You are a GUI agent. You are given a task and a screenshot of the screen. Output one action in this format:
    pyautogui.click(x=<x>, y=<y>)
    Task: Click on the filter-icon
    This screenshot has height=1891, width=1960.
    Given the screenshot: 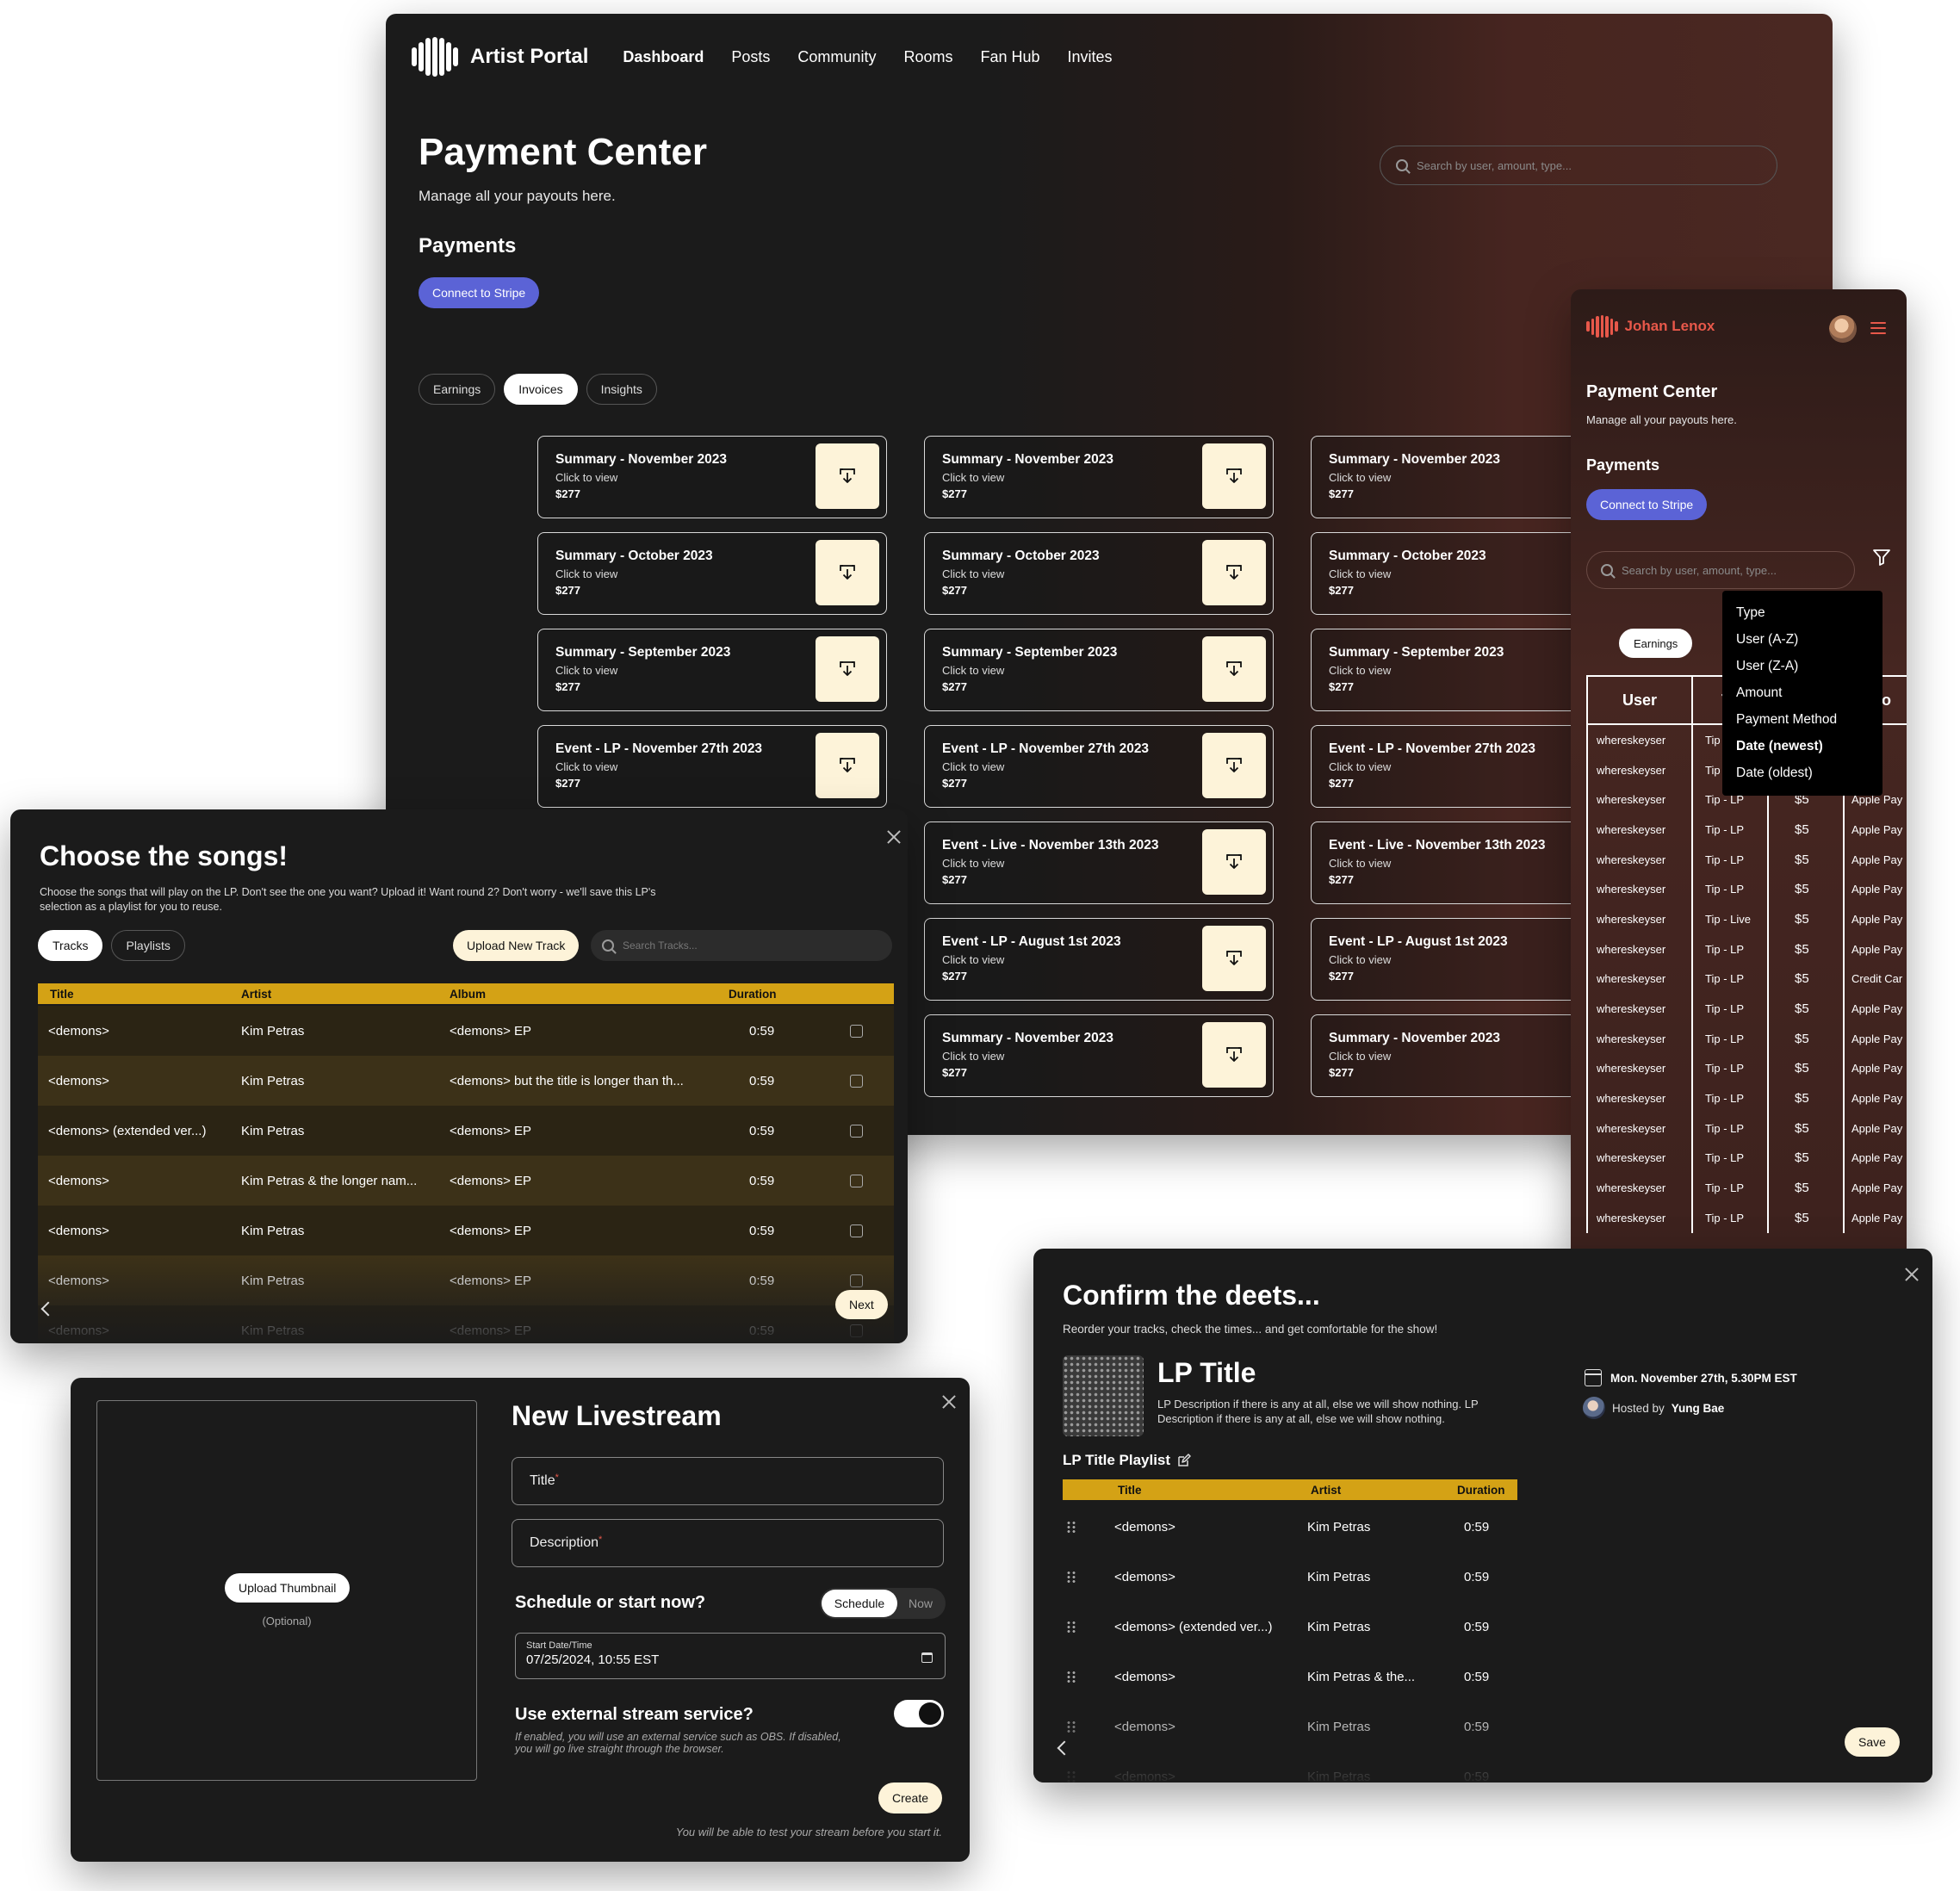 What is the action you would take?
    pyautogui.click(x=1881, y=558)
    